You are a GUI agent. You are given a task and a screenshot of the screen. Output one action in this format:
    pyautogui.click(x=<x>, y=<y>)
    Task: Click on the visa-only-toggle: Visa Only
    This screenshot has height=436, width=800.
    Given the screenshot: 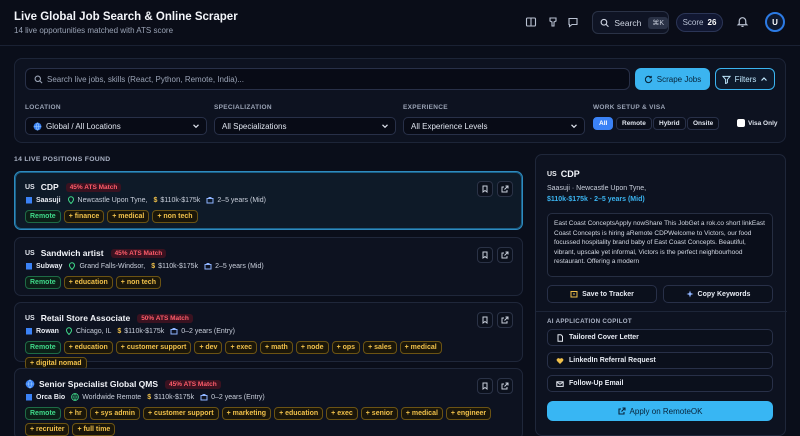 What is the action you would take?
    pyautogui.click(x=757, y=123)
    